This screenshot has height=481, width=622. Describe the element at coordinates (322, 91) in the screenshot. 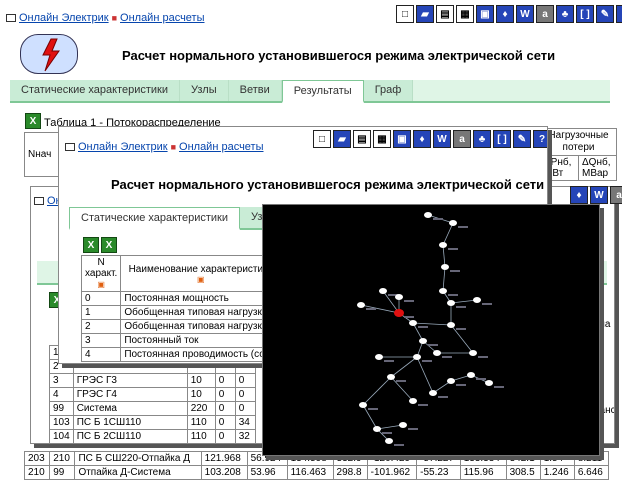

I see `tab: Результаты` at that location.